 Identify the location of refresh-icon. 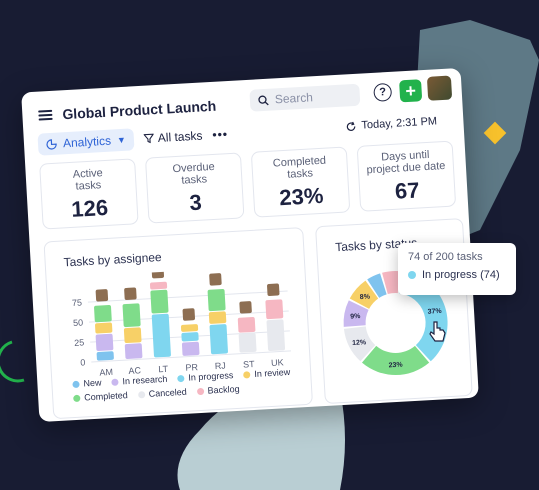
(351, 126).